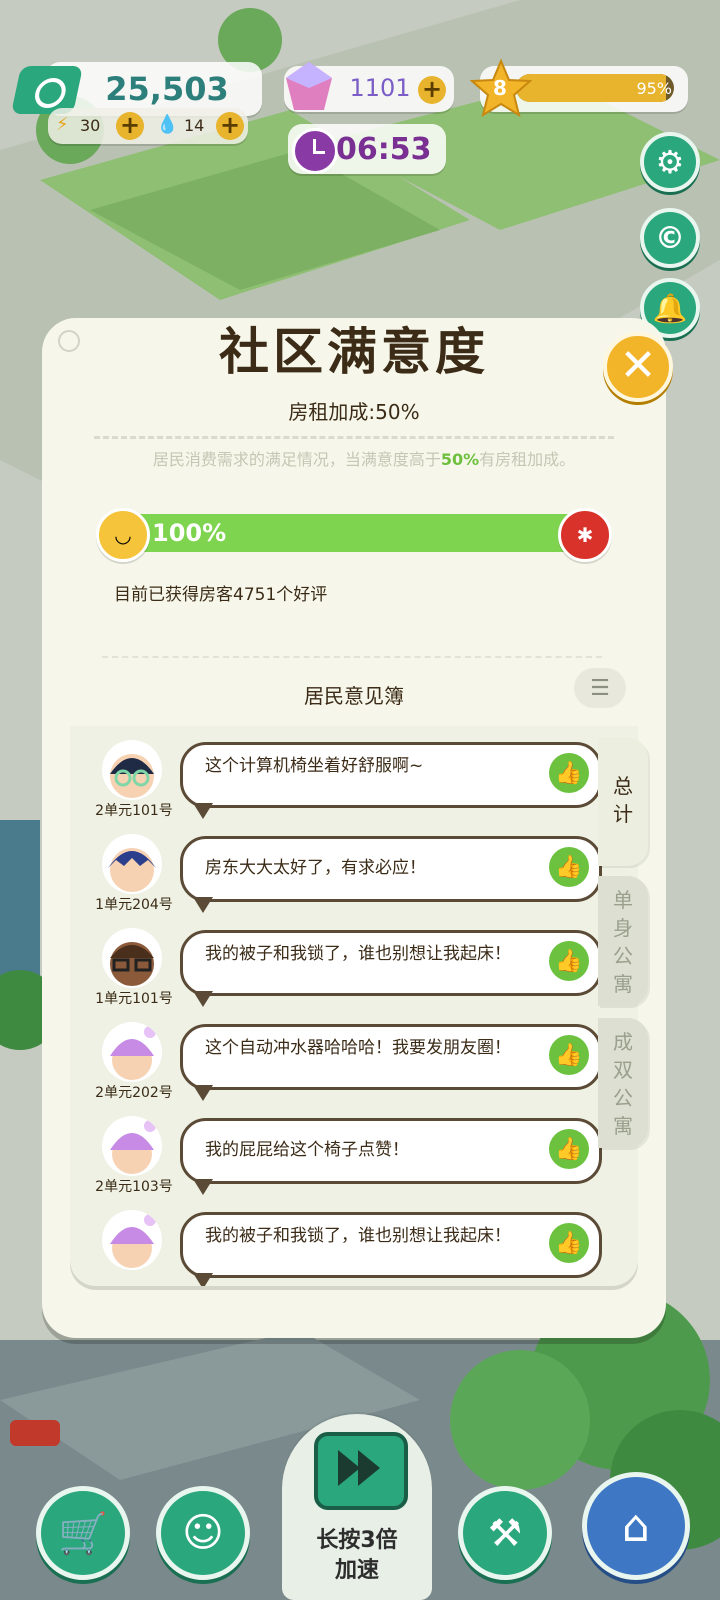 The image size is (720, 1600). What do you see at coordinates (167, 89) in the screenshot?
I see `money-value: 25,503` at bounding box center [167, 89].